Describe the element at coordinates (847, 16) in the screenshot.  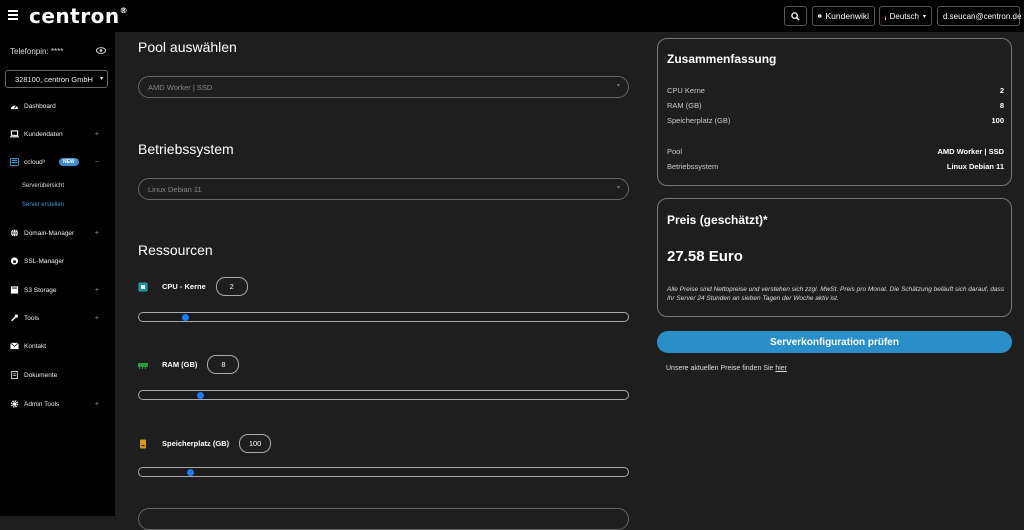
I see `kundenwiki-label: Kundenwiki` at that location.